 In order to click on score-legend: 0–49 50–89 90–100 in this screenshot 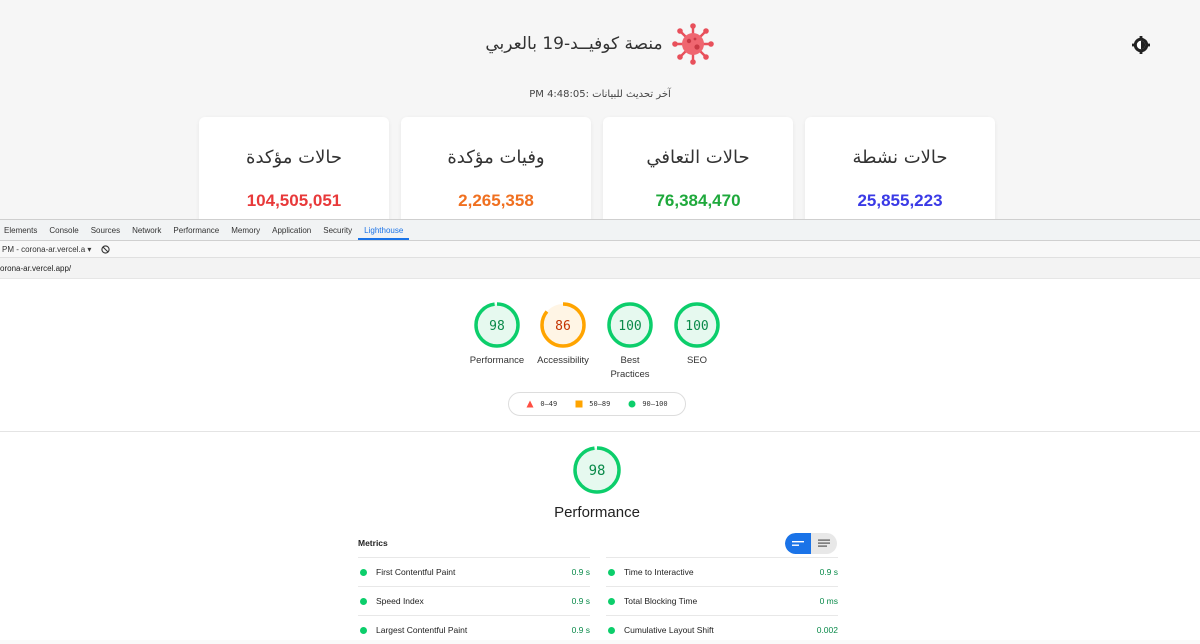, I will do `click(597, 404)`.